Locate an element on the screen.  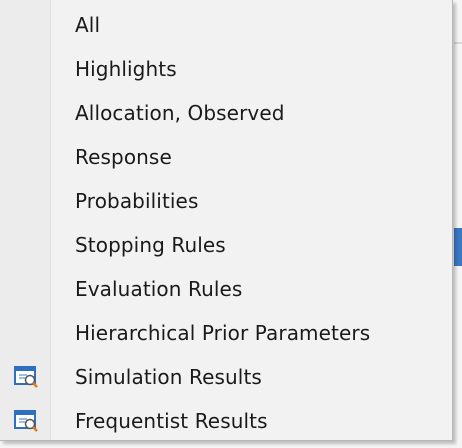
menu-item-label: Response is located at coordinates (123, 157).